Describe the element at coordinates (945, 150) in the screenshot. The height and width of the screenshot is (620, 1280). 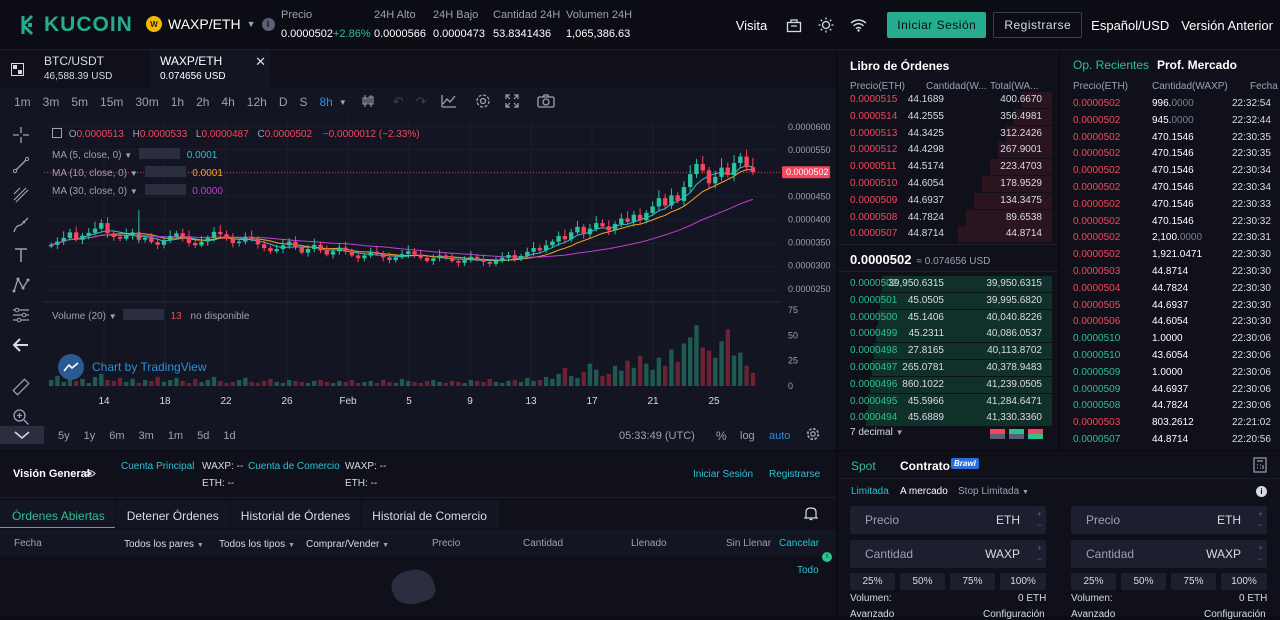
I see `ask-row: 0.0000512 44.4298 267.9001` at that location.